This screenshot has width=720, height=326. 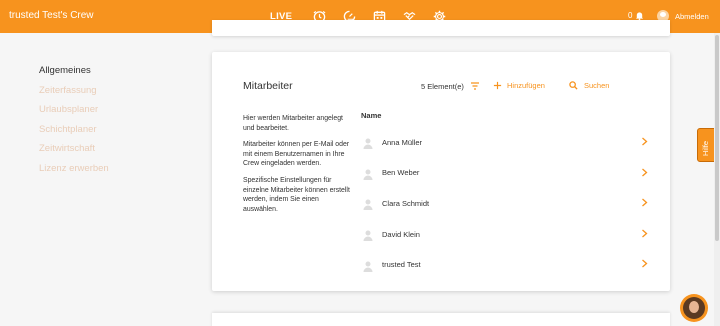 I want to click on add-button: Hinzufügen, so click(x=519, y=85).